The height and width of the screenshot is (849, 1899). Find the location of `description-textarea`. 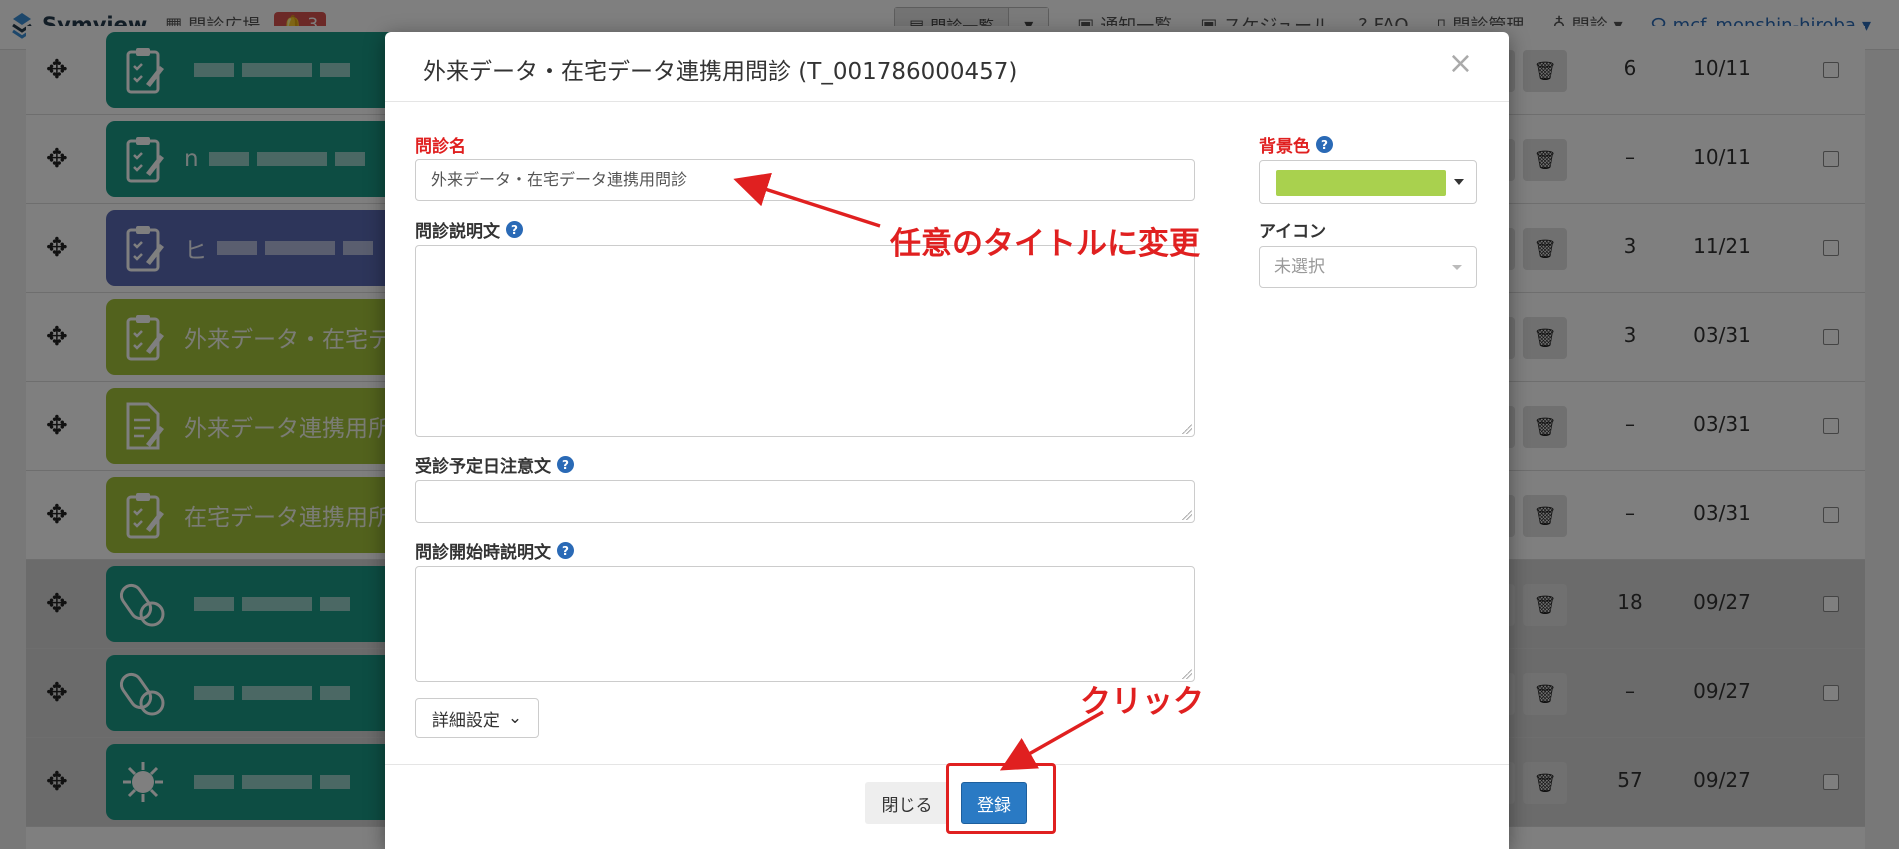

description-textarea is located at coordinates (805, 341).